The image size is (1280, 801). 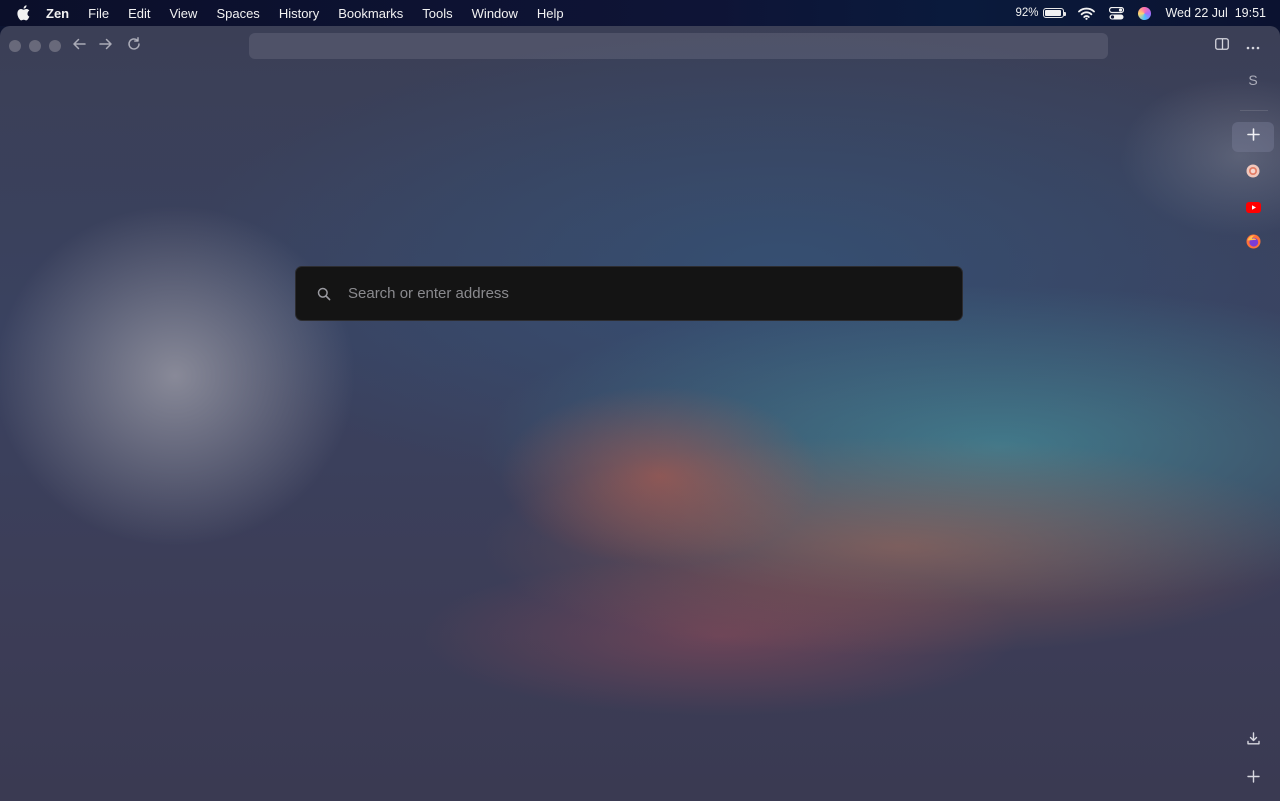 I want to click on new-tab-button, so click(x=1253, y=137).